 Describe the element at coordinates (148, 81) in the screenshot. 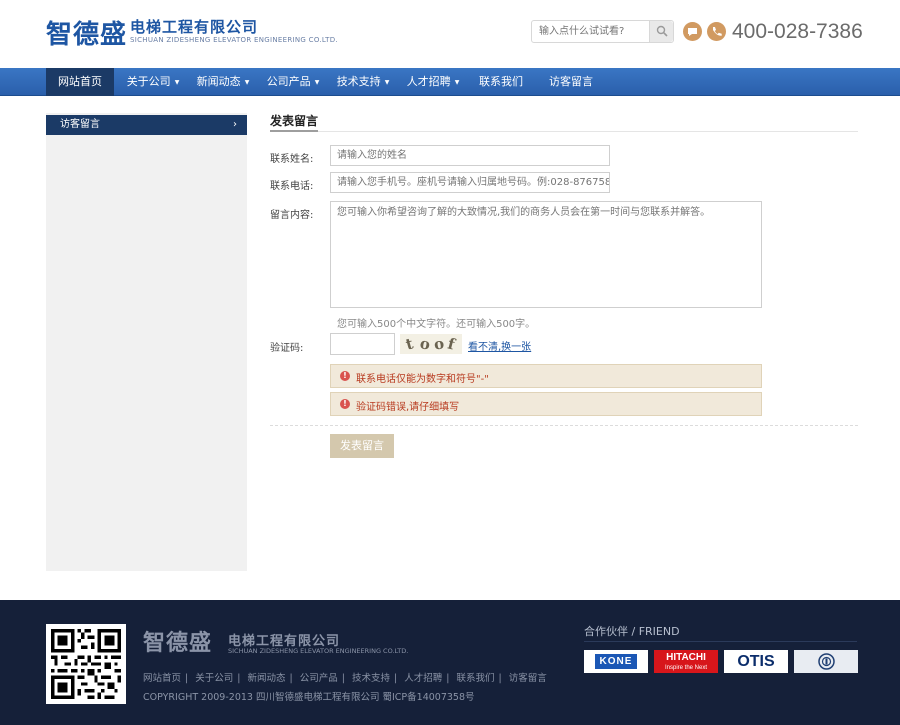

I see `nav-label: 关于公司` at that location.